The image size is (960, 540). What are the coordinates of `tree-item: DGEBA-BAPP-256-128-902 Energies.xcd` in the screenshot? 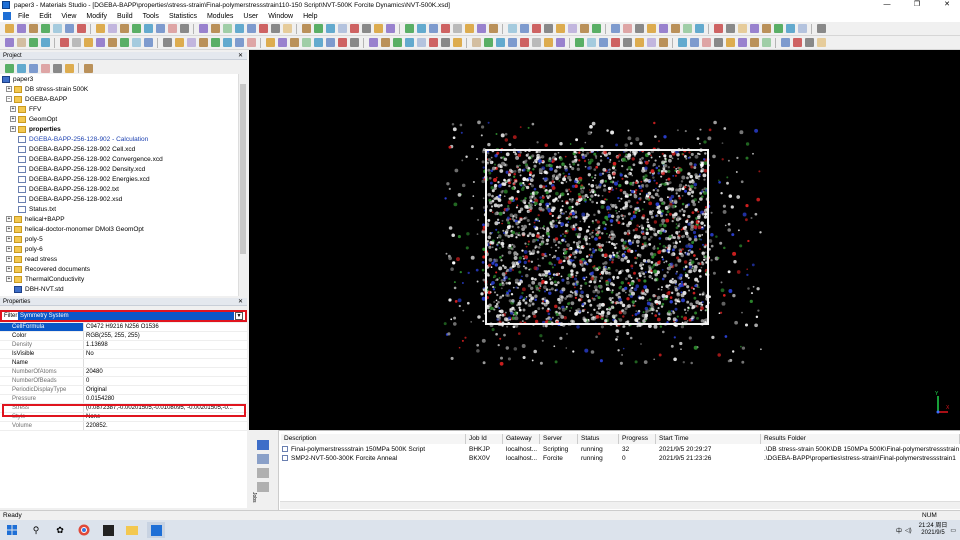 It's located at (80, 179).